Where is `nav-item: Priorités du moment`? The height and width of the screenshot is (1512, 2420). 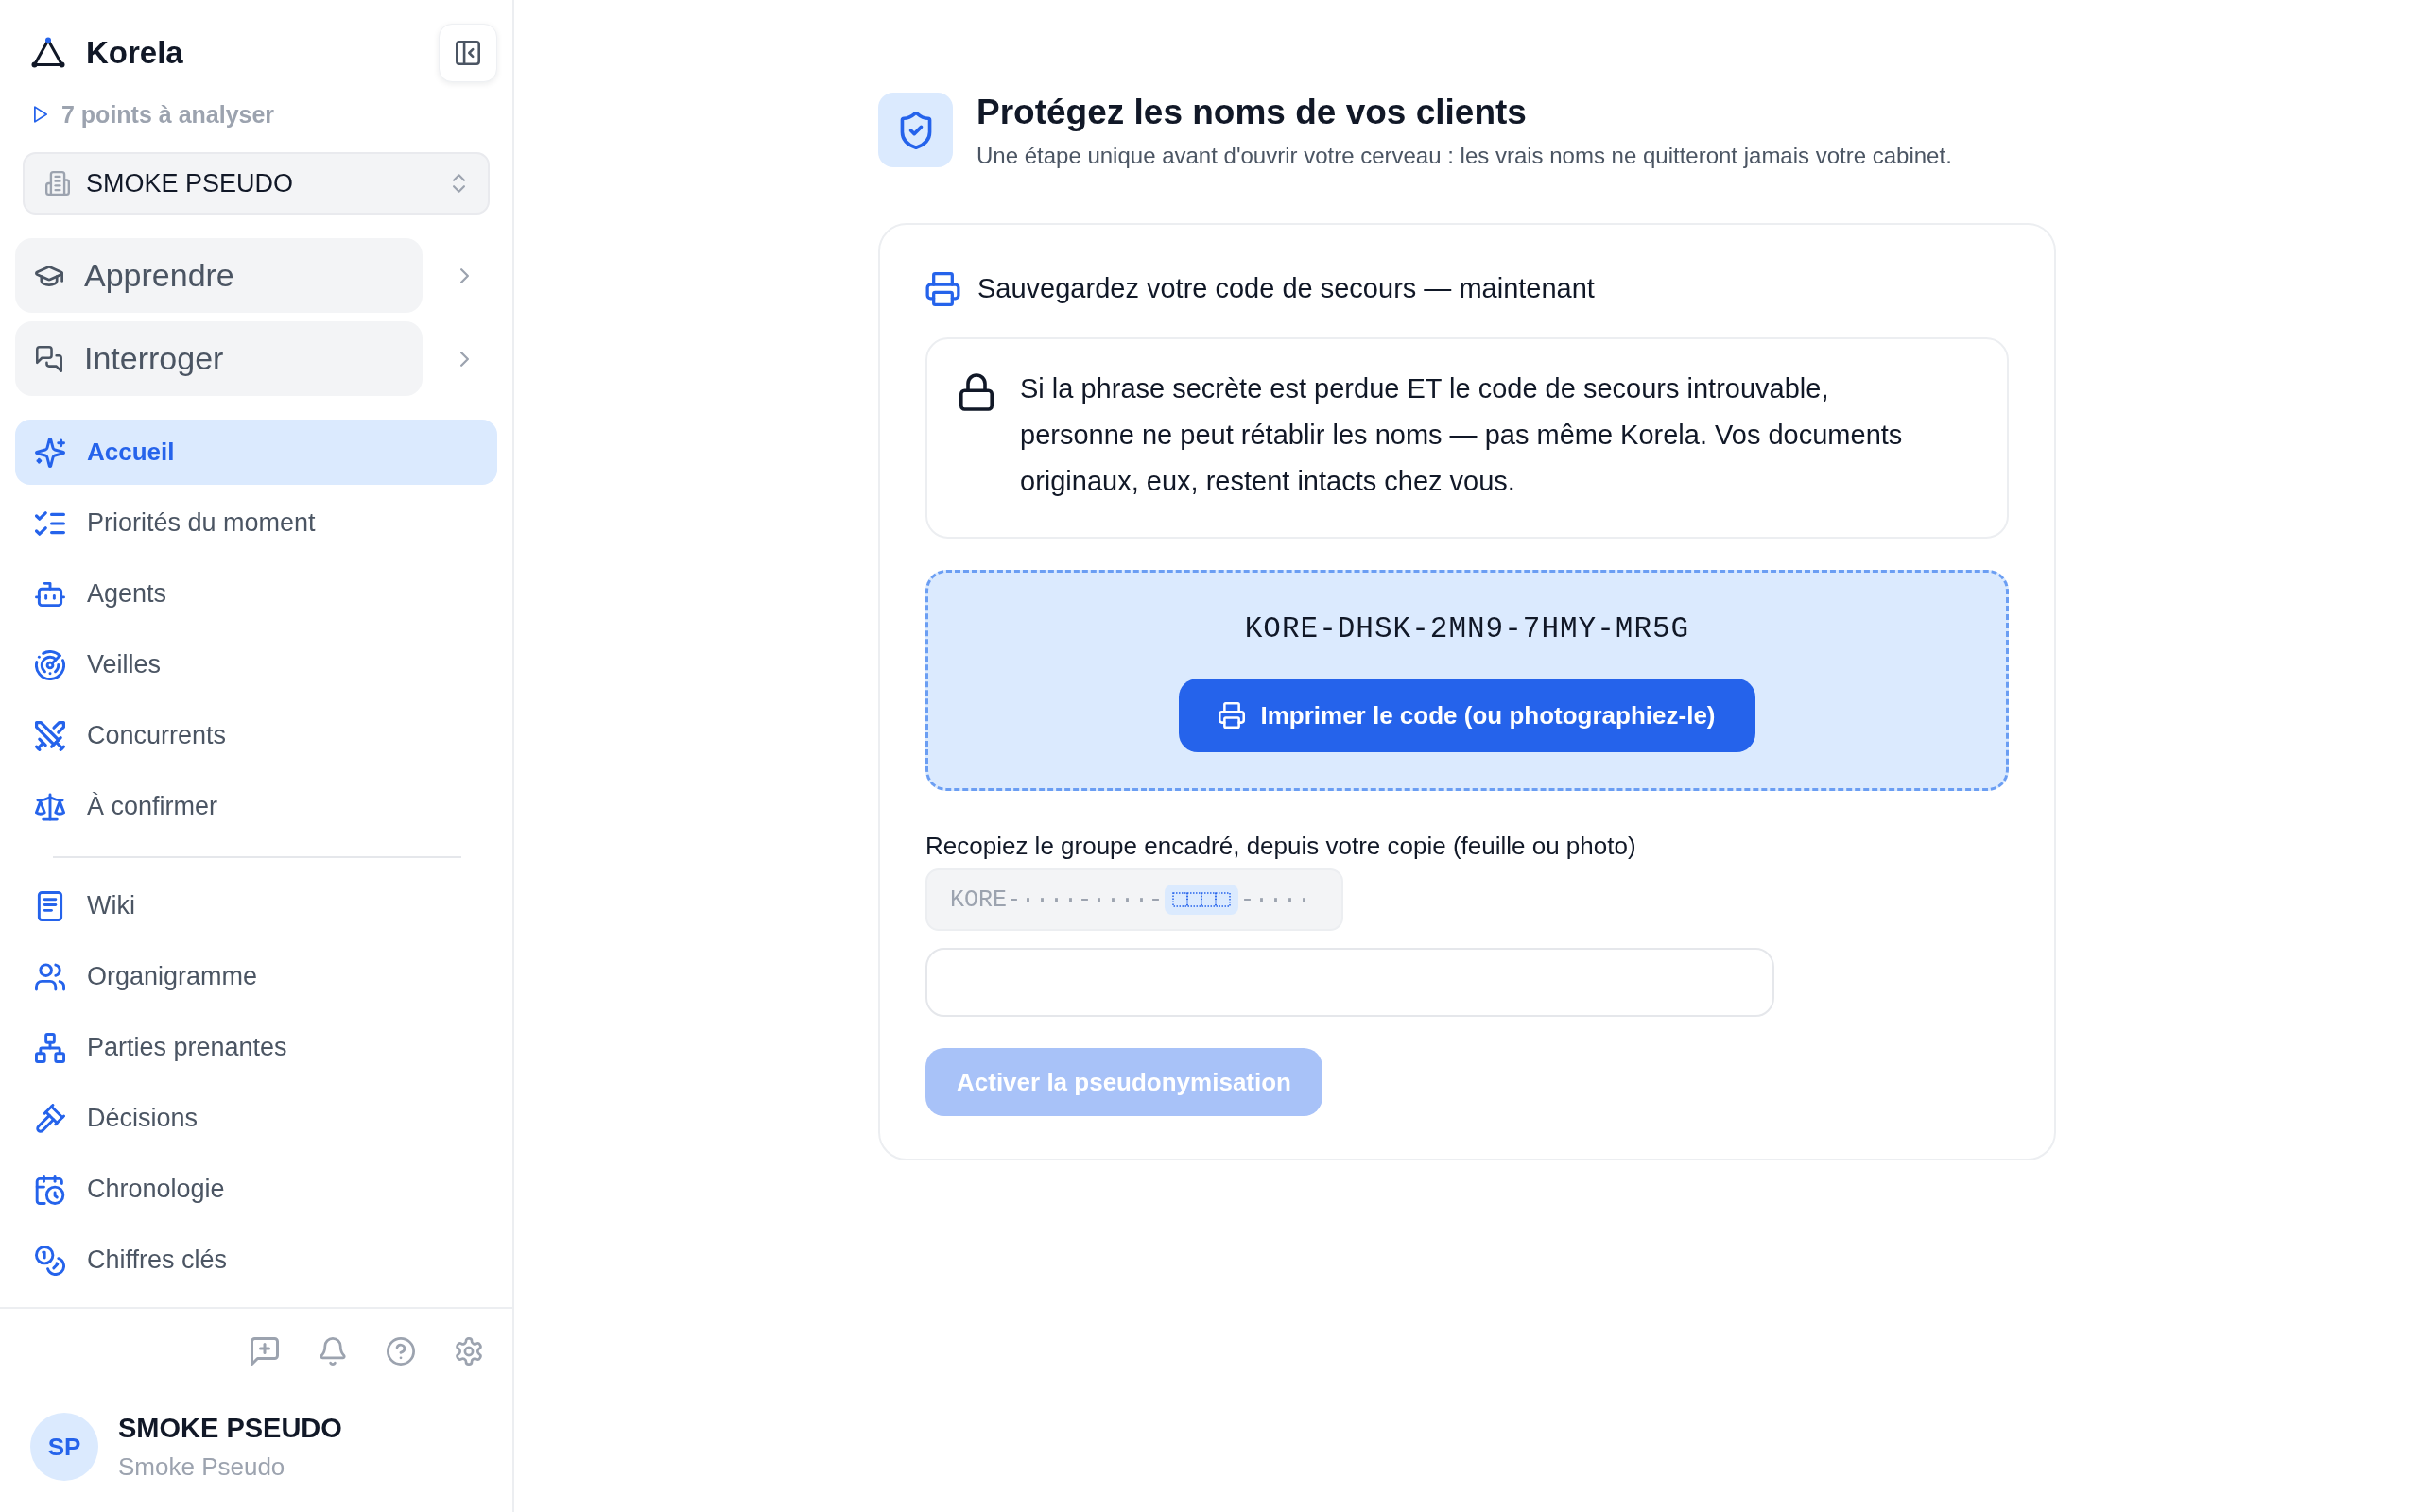
nav-item: Priorités du moment is located at coordinates (256, 523).